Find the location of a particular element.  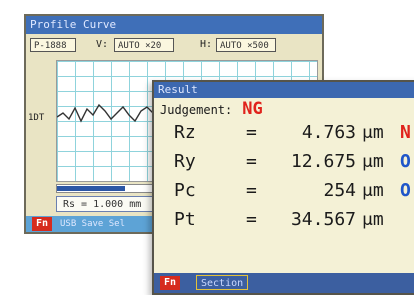

judgement: Judgement: NG is located at coordinates (211, 109).